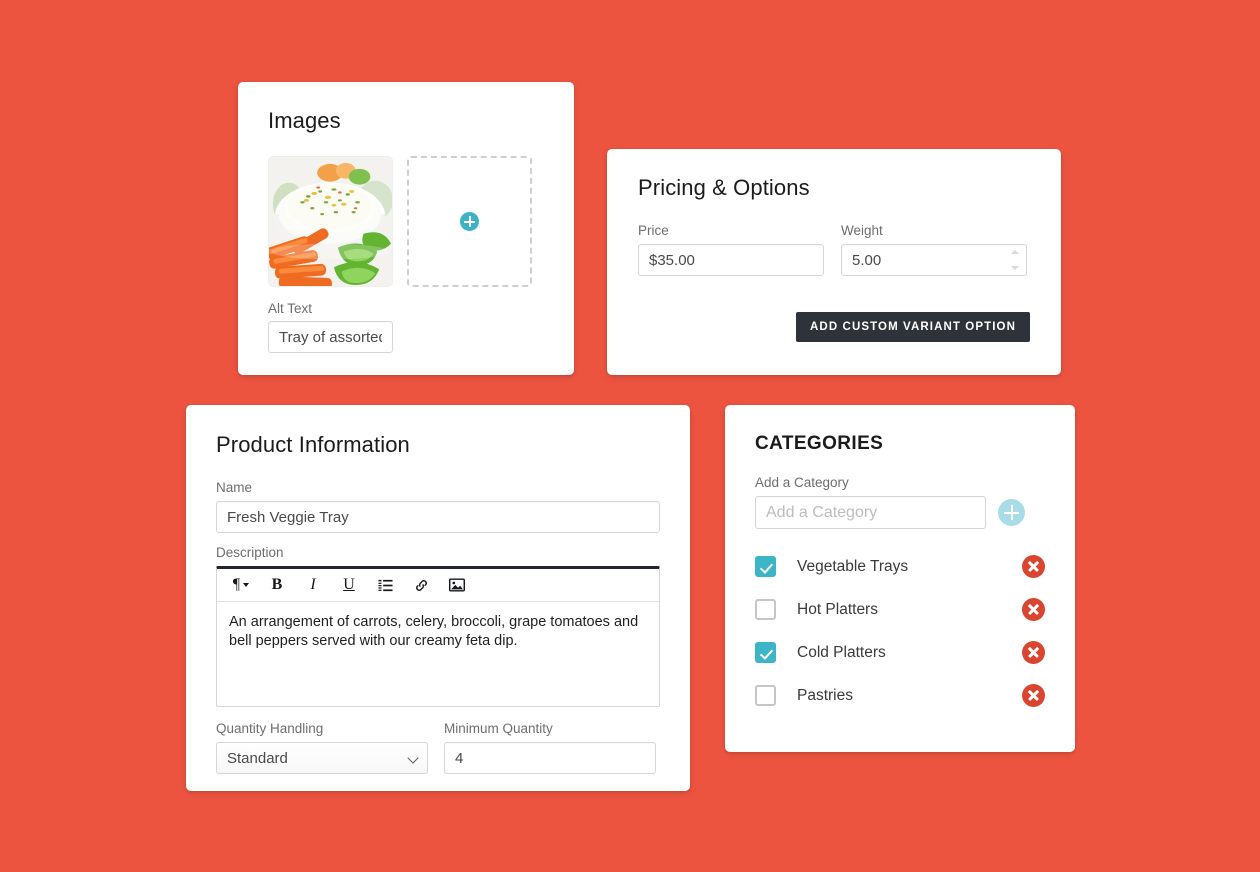  I want to click on list-item: Vegetable Trays, so click(900, 566).